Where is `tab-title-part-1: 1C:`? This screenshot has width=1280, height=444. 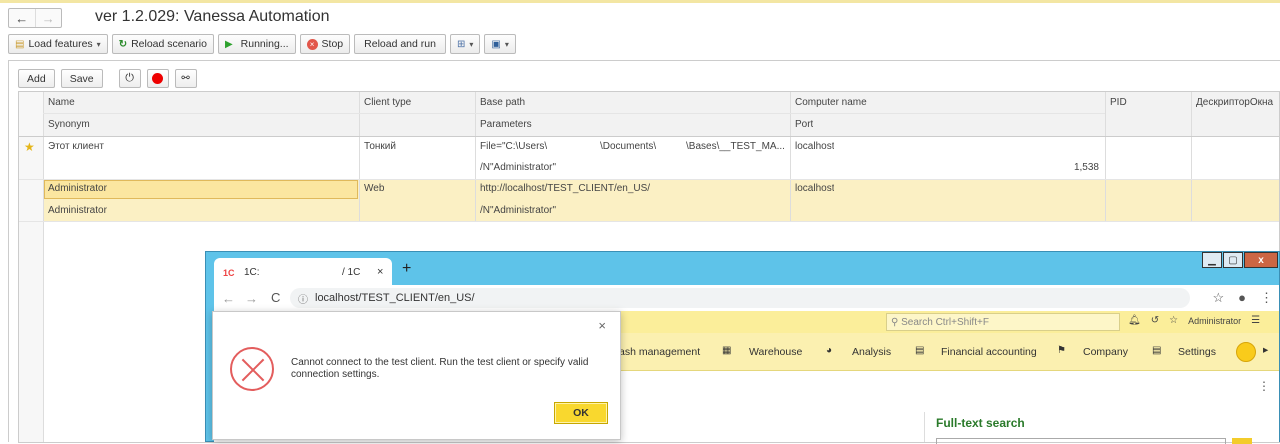 tab-title-part-1: 1C: is located at coordinates (252, 272).